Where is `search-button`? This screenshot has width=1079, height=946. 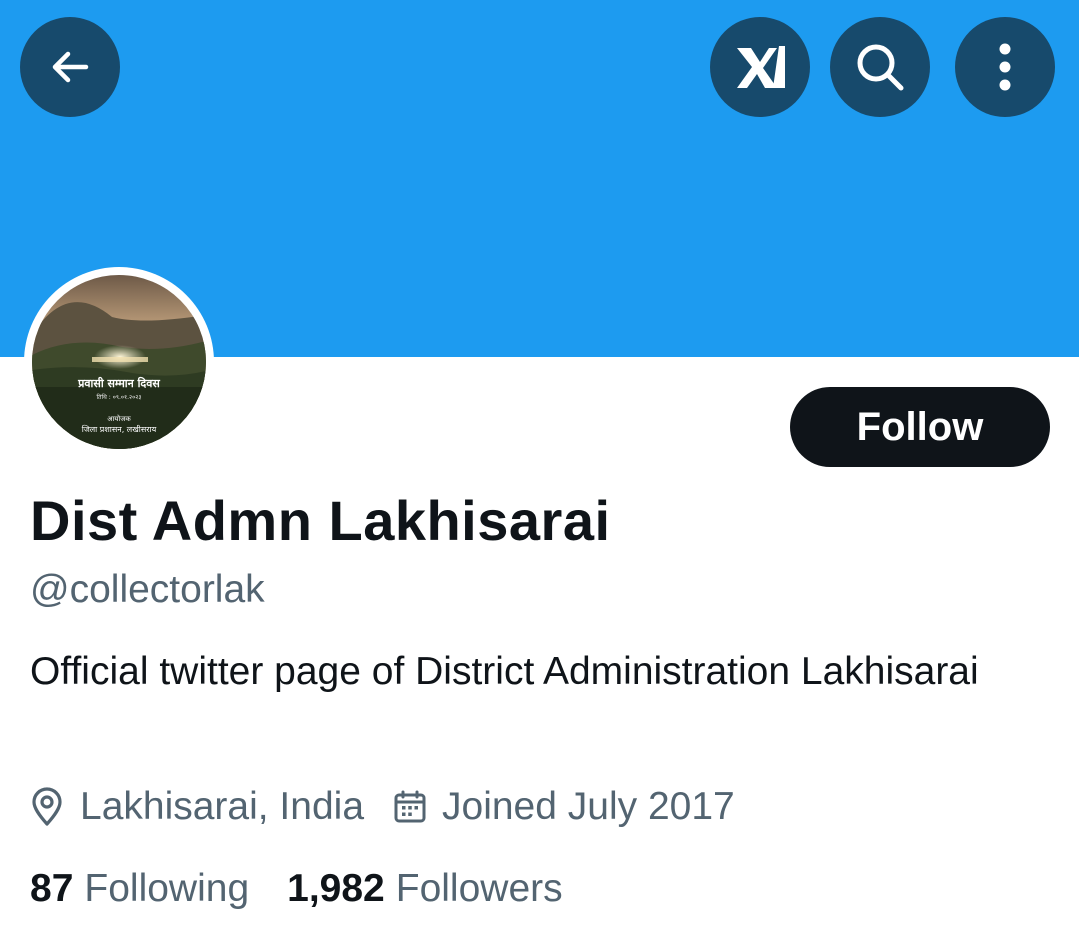
search-button is located at coordinates (880, 67).